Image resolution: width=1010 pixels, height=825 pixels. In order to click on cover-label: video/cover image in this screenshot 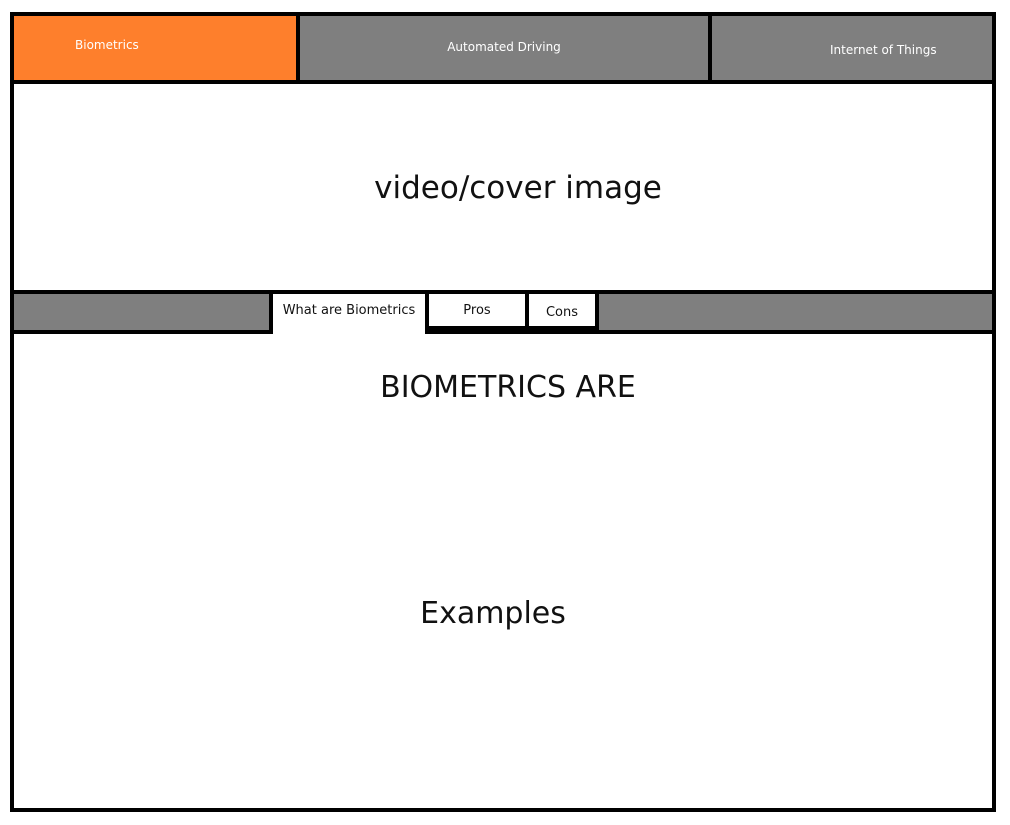, I will do `click(518, 188)`.